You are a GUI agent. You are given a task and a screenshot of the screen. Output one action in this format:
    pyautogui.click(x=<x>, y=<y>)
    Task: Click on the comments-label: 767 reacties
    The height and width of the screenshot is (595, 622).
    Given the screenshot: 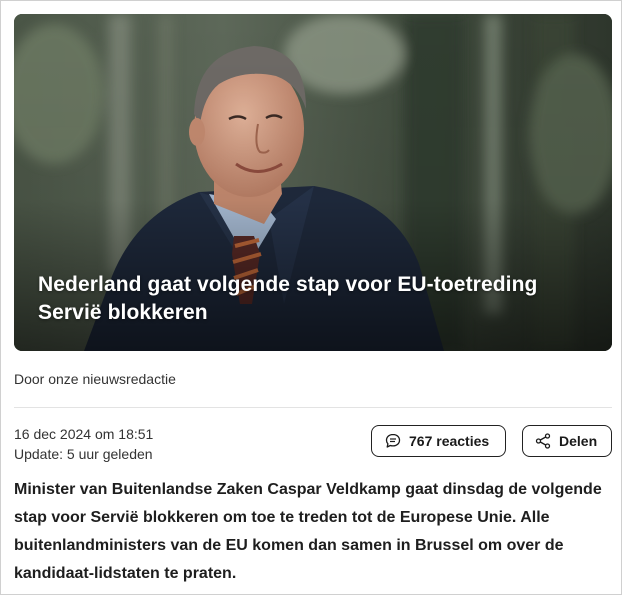 What is the action you would take?
    pyautogui.click(x=449, y=441)
    